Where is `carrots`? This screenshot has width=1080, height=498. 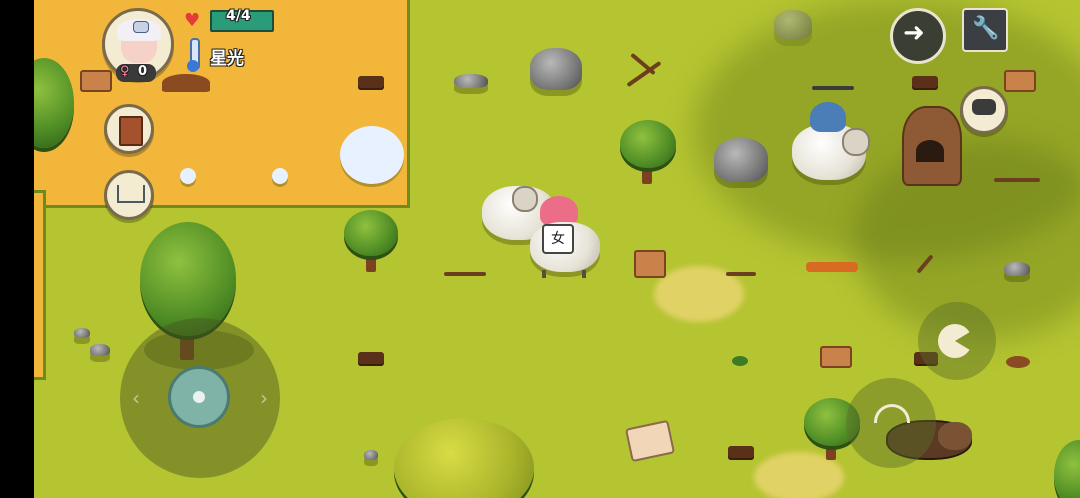
carrots is located at coordinates (832, 267).